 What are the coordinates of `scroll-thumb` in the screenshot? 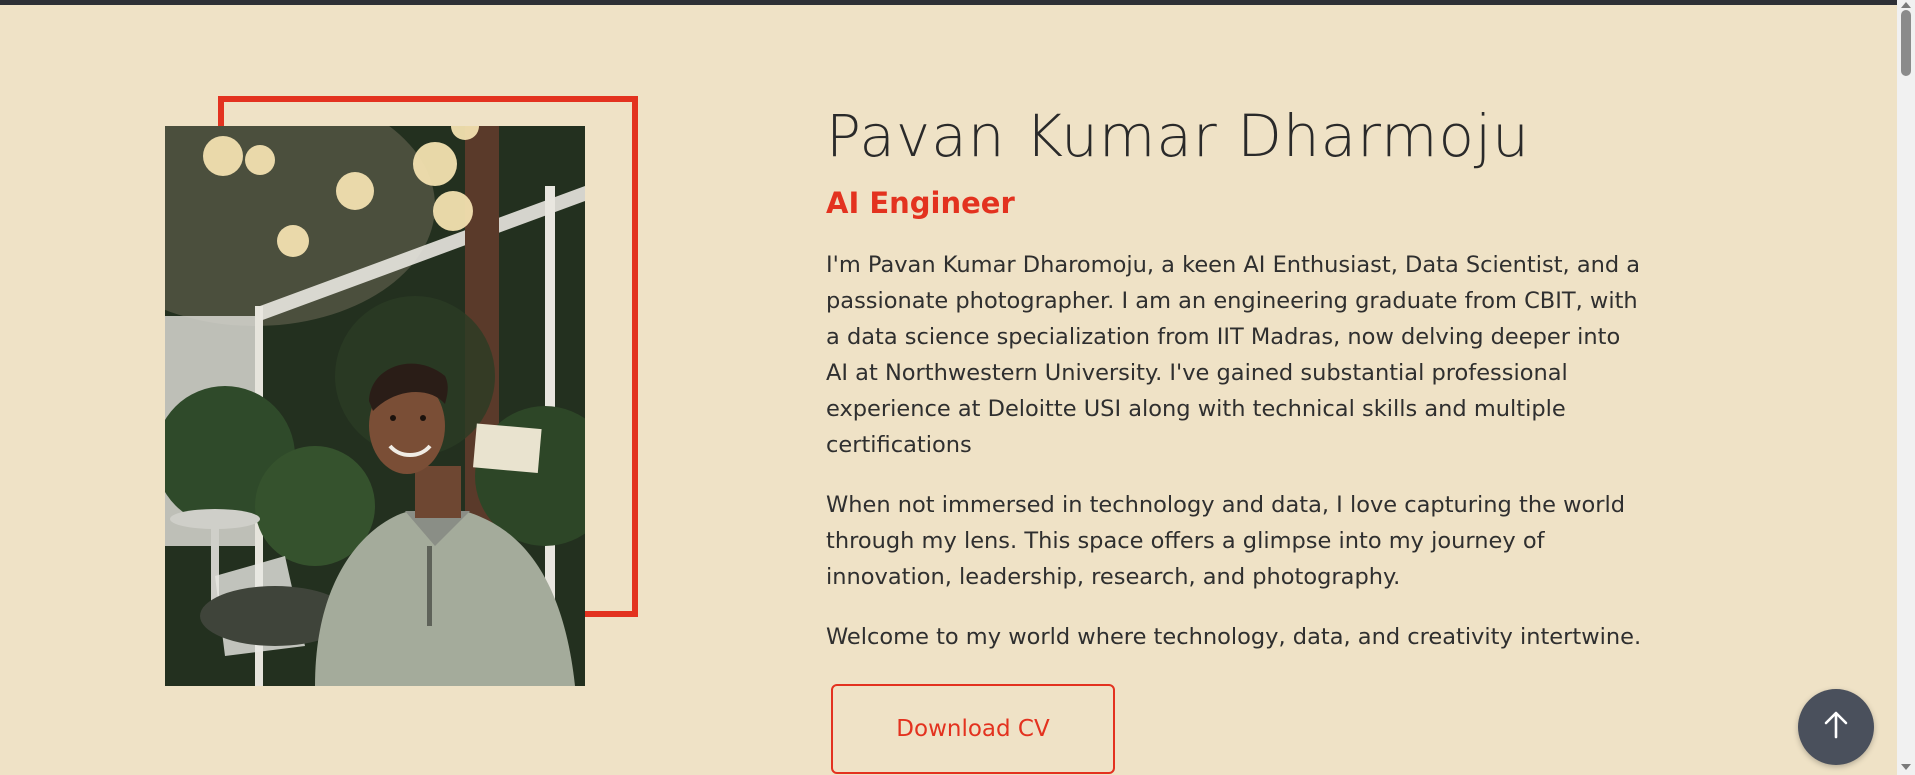 It's located at (1906, 43).